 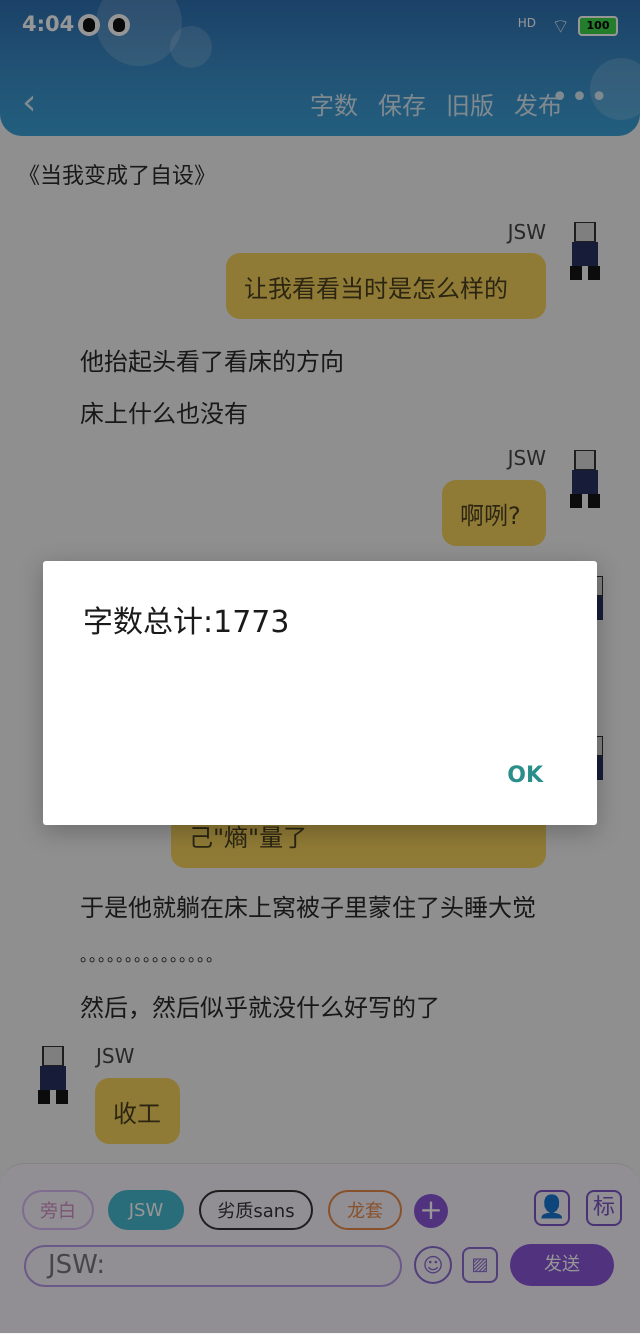 What do you see at coordinates (525, 775) in the screenshot?
I see `ok-button: OK` at bounding box center [525, 775].